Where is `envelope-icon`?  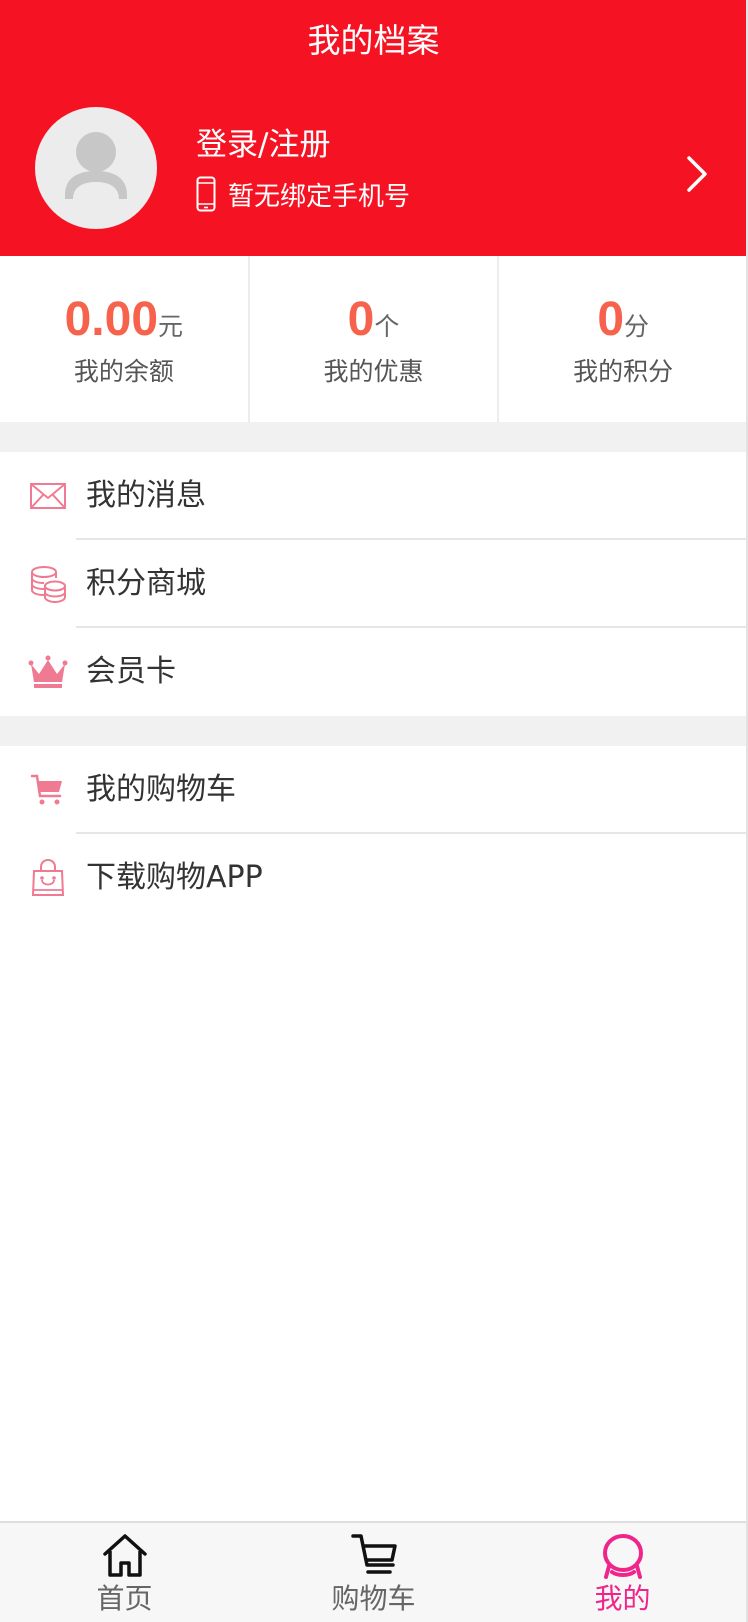
envelope-icon is located at coordinates (48, 496).